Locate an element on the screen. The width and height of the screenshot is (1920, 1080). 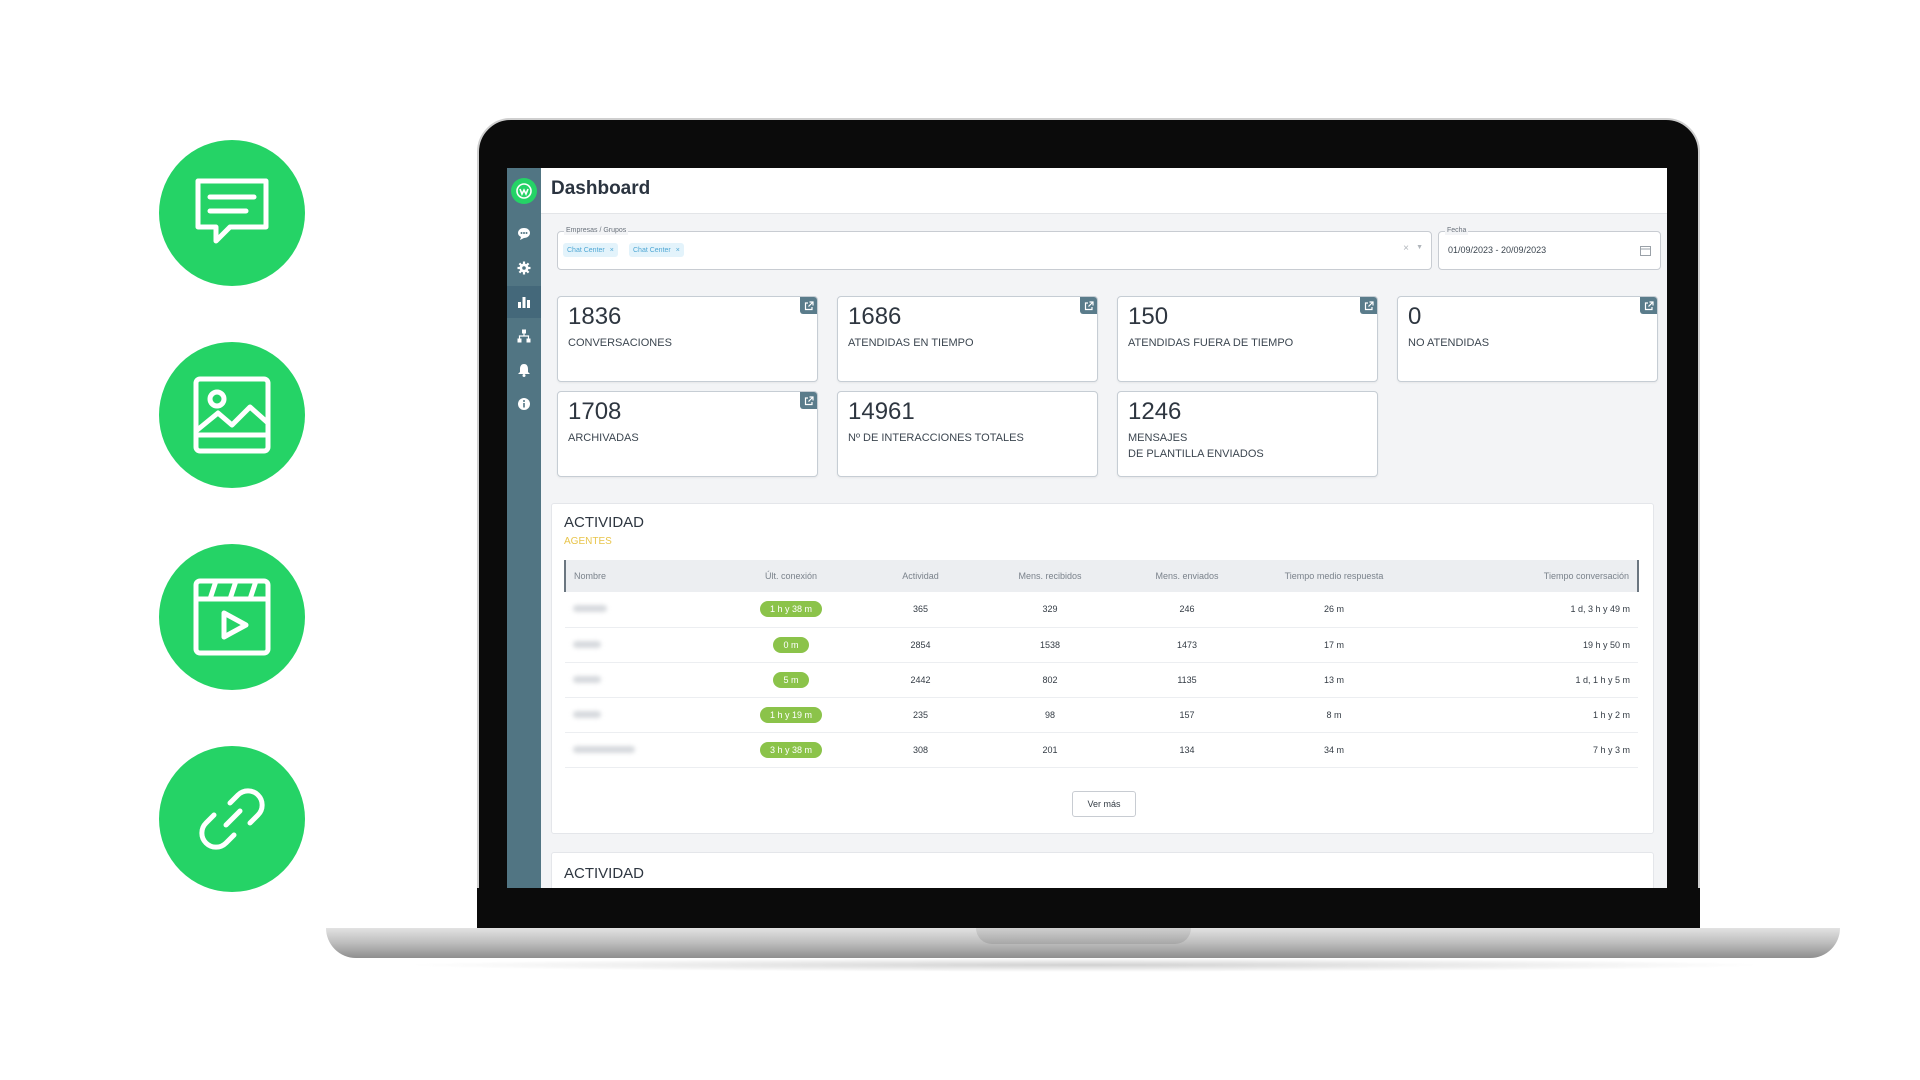
screen-bottom-bezel is located at coordinates (1088, 908).